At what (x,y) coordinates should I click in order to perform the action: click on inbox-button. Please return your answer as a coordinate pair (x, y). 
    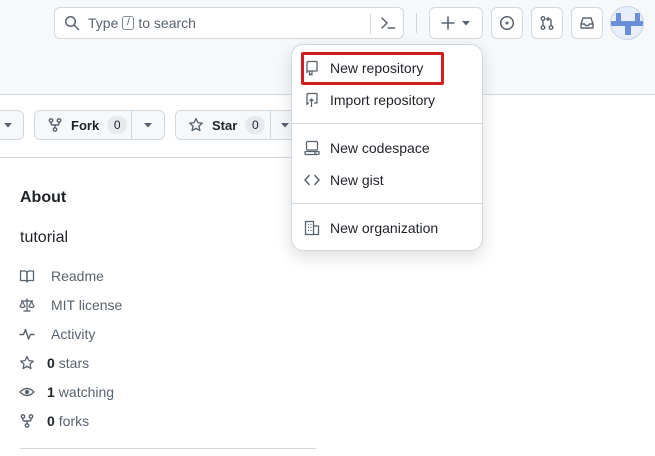
    Looking at the image, I should click on (587, 23).